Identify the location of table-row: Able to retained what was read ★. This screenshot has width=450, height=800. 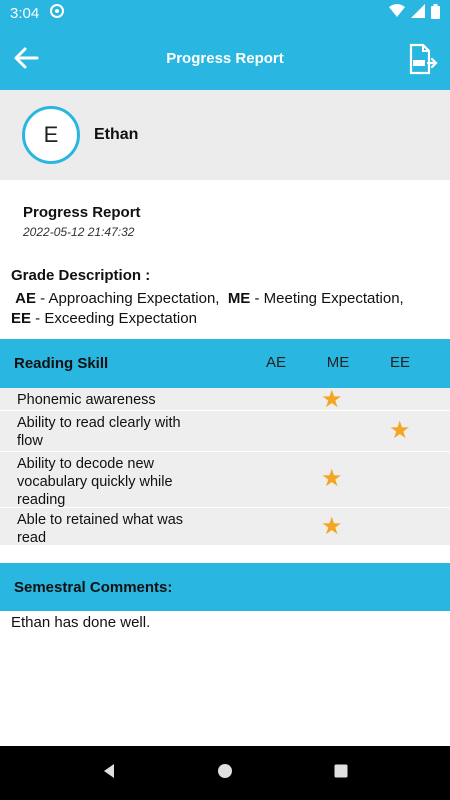
(225, 527).